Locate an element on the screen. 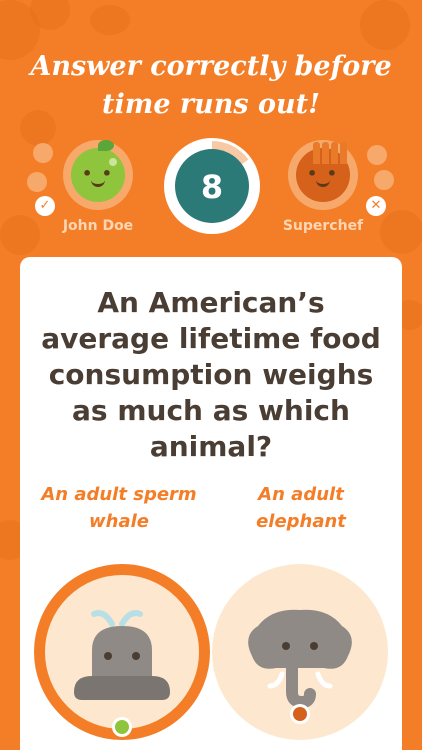 This screenshot has height=750, width=422. player-john-doe: • • John Doe is located at coordinates (98, 187).